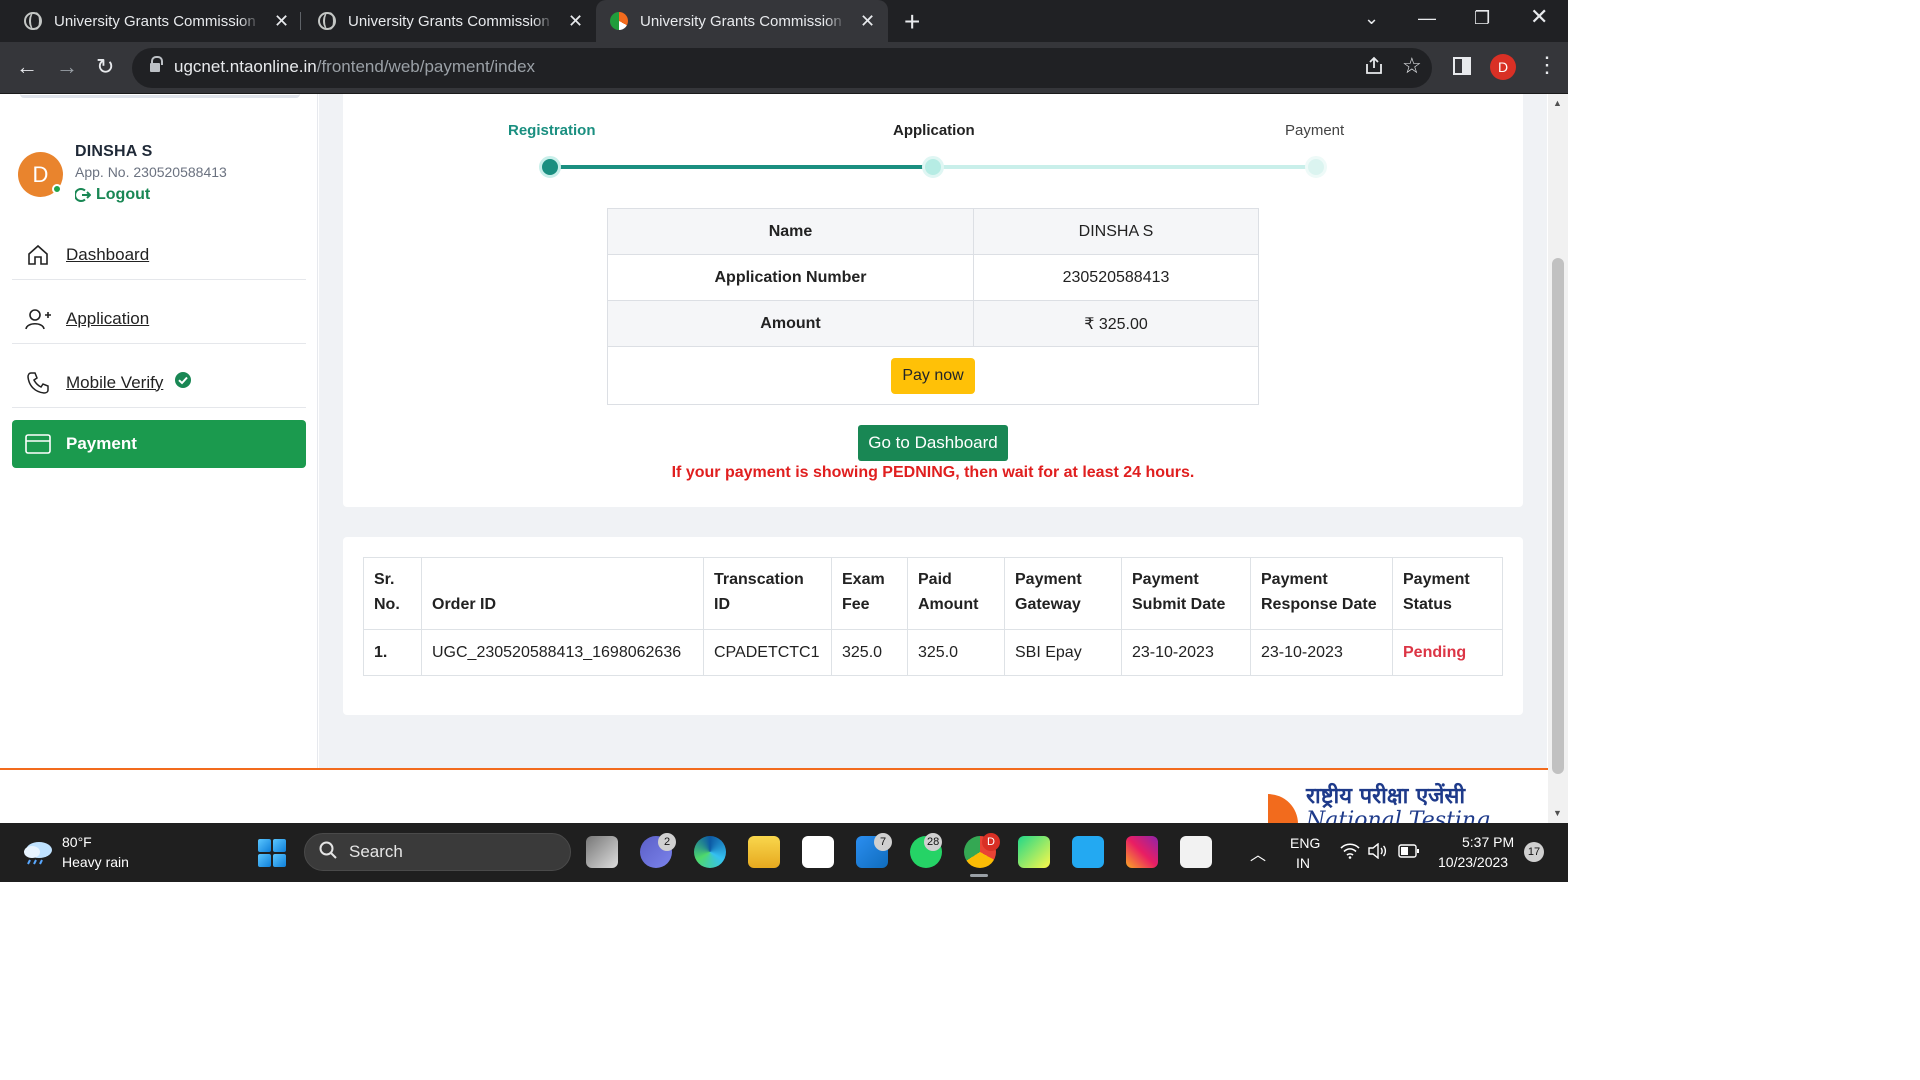  I want to click on table-row: Application Number 230520588413, so click(933, 277).